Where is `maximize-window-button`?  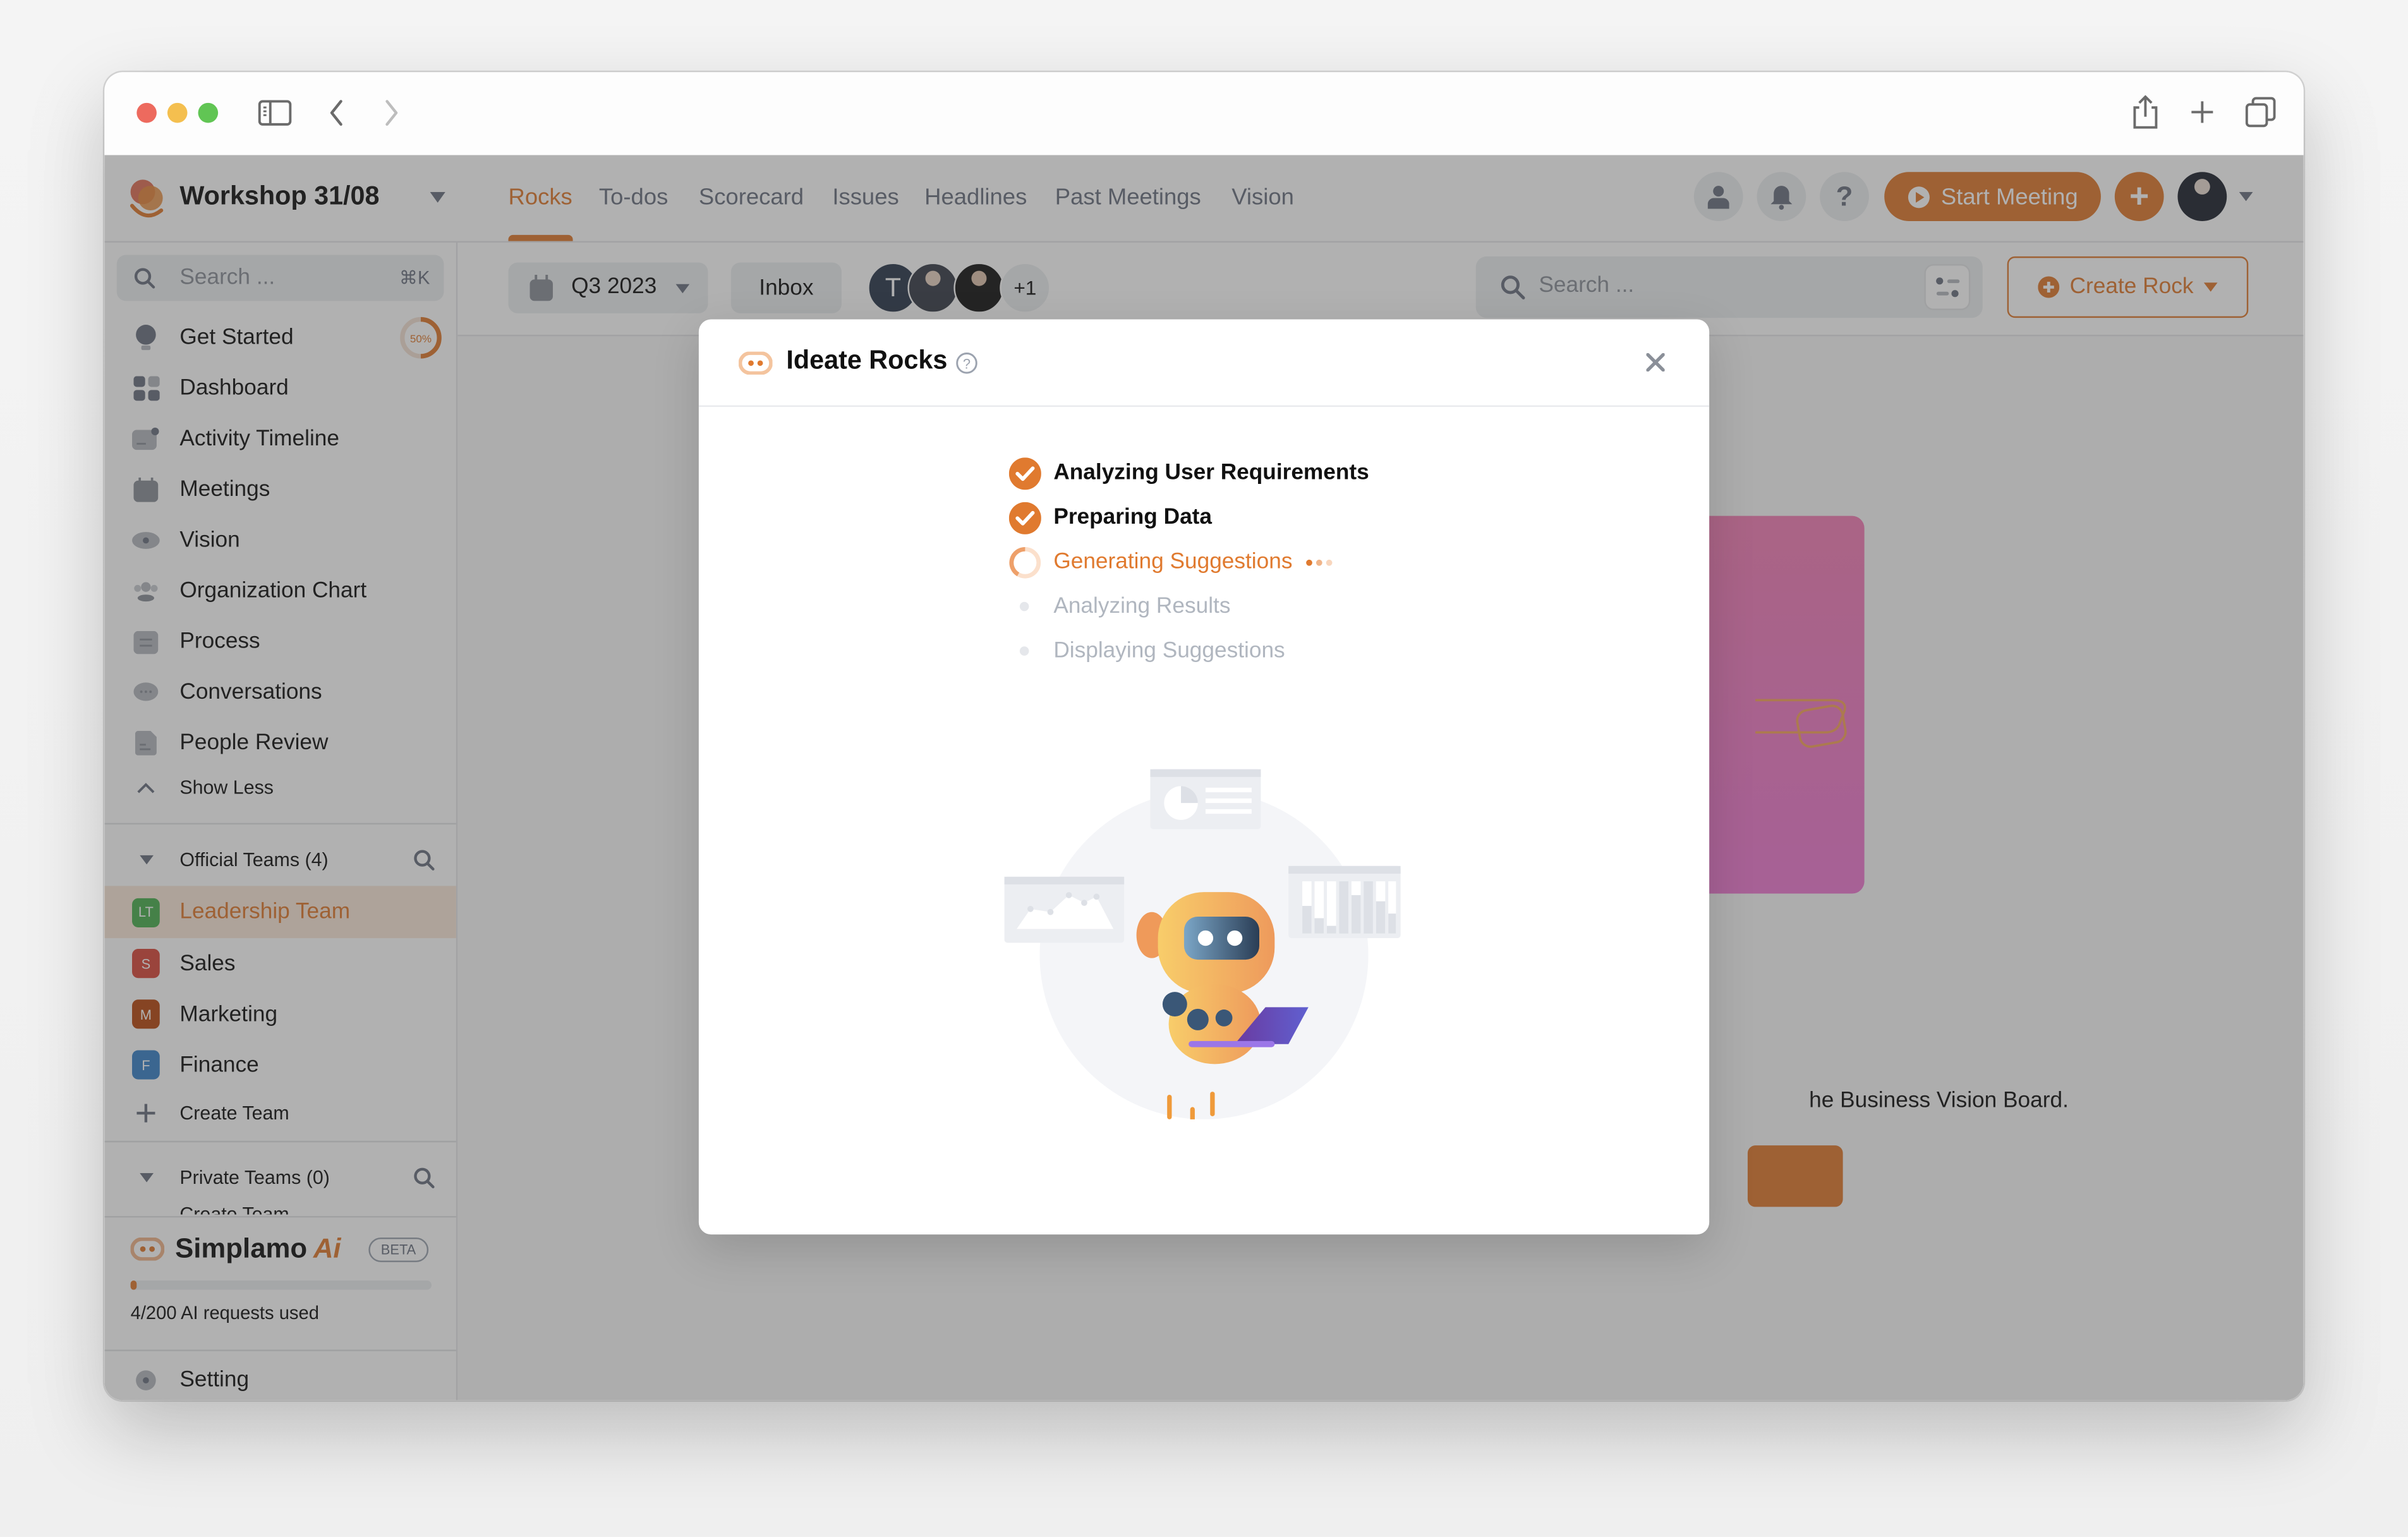
maximize-window-button is located at coordinates (208, 112).